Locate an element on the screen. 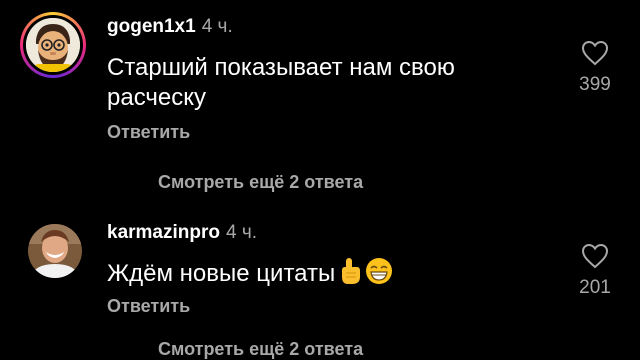 Image resolution: width=640 pixels, height=360 pixels. like-count: 399 is located at coordinates (595, 84).